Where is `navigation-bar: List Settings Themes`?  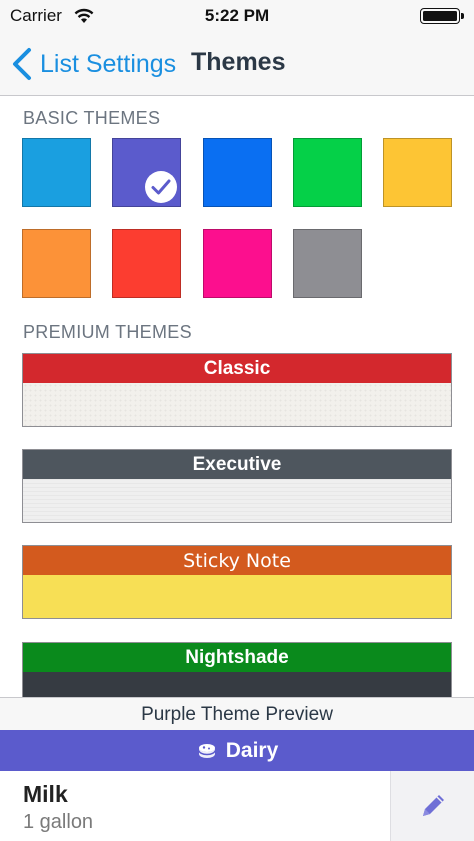 navigation-bar: List Settings Themes is located at coordinates (237, 64).